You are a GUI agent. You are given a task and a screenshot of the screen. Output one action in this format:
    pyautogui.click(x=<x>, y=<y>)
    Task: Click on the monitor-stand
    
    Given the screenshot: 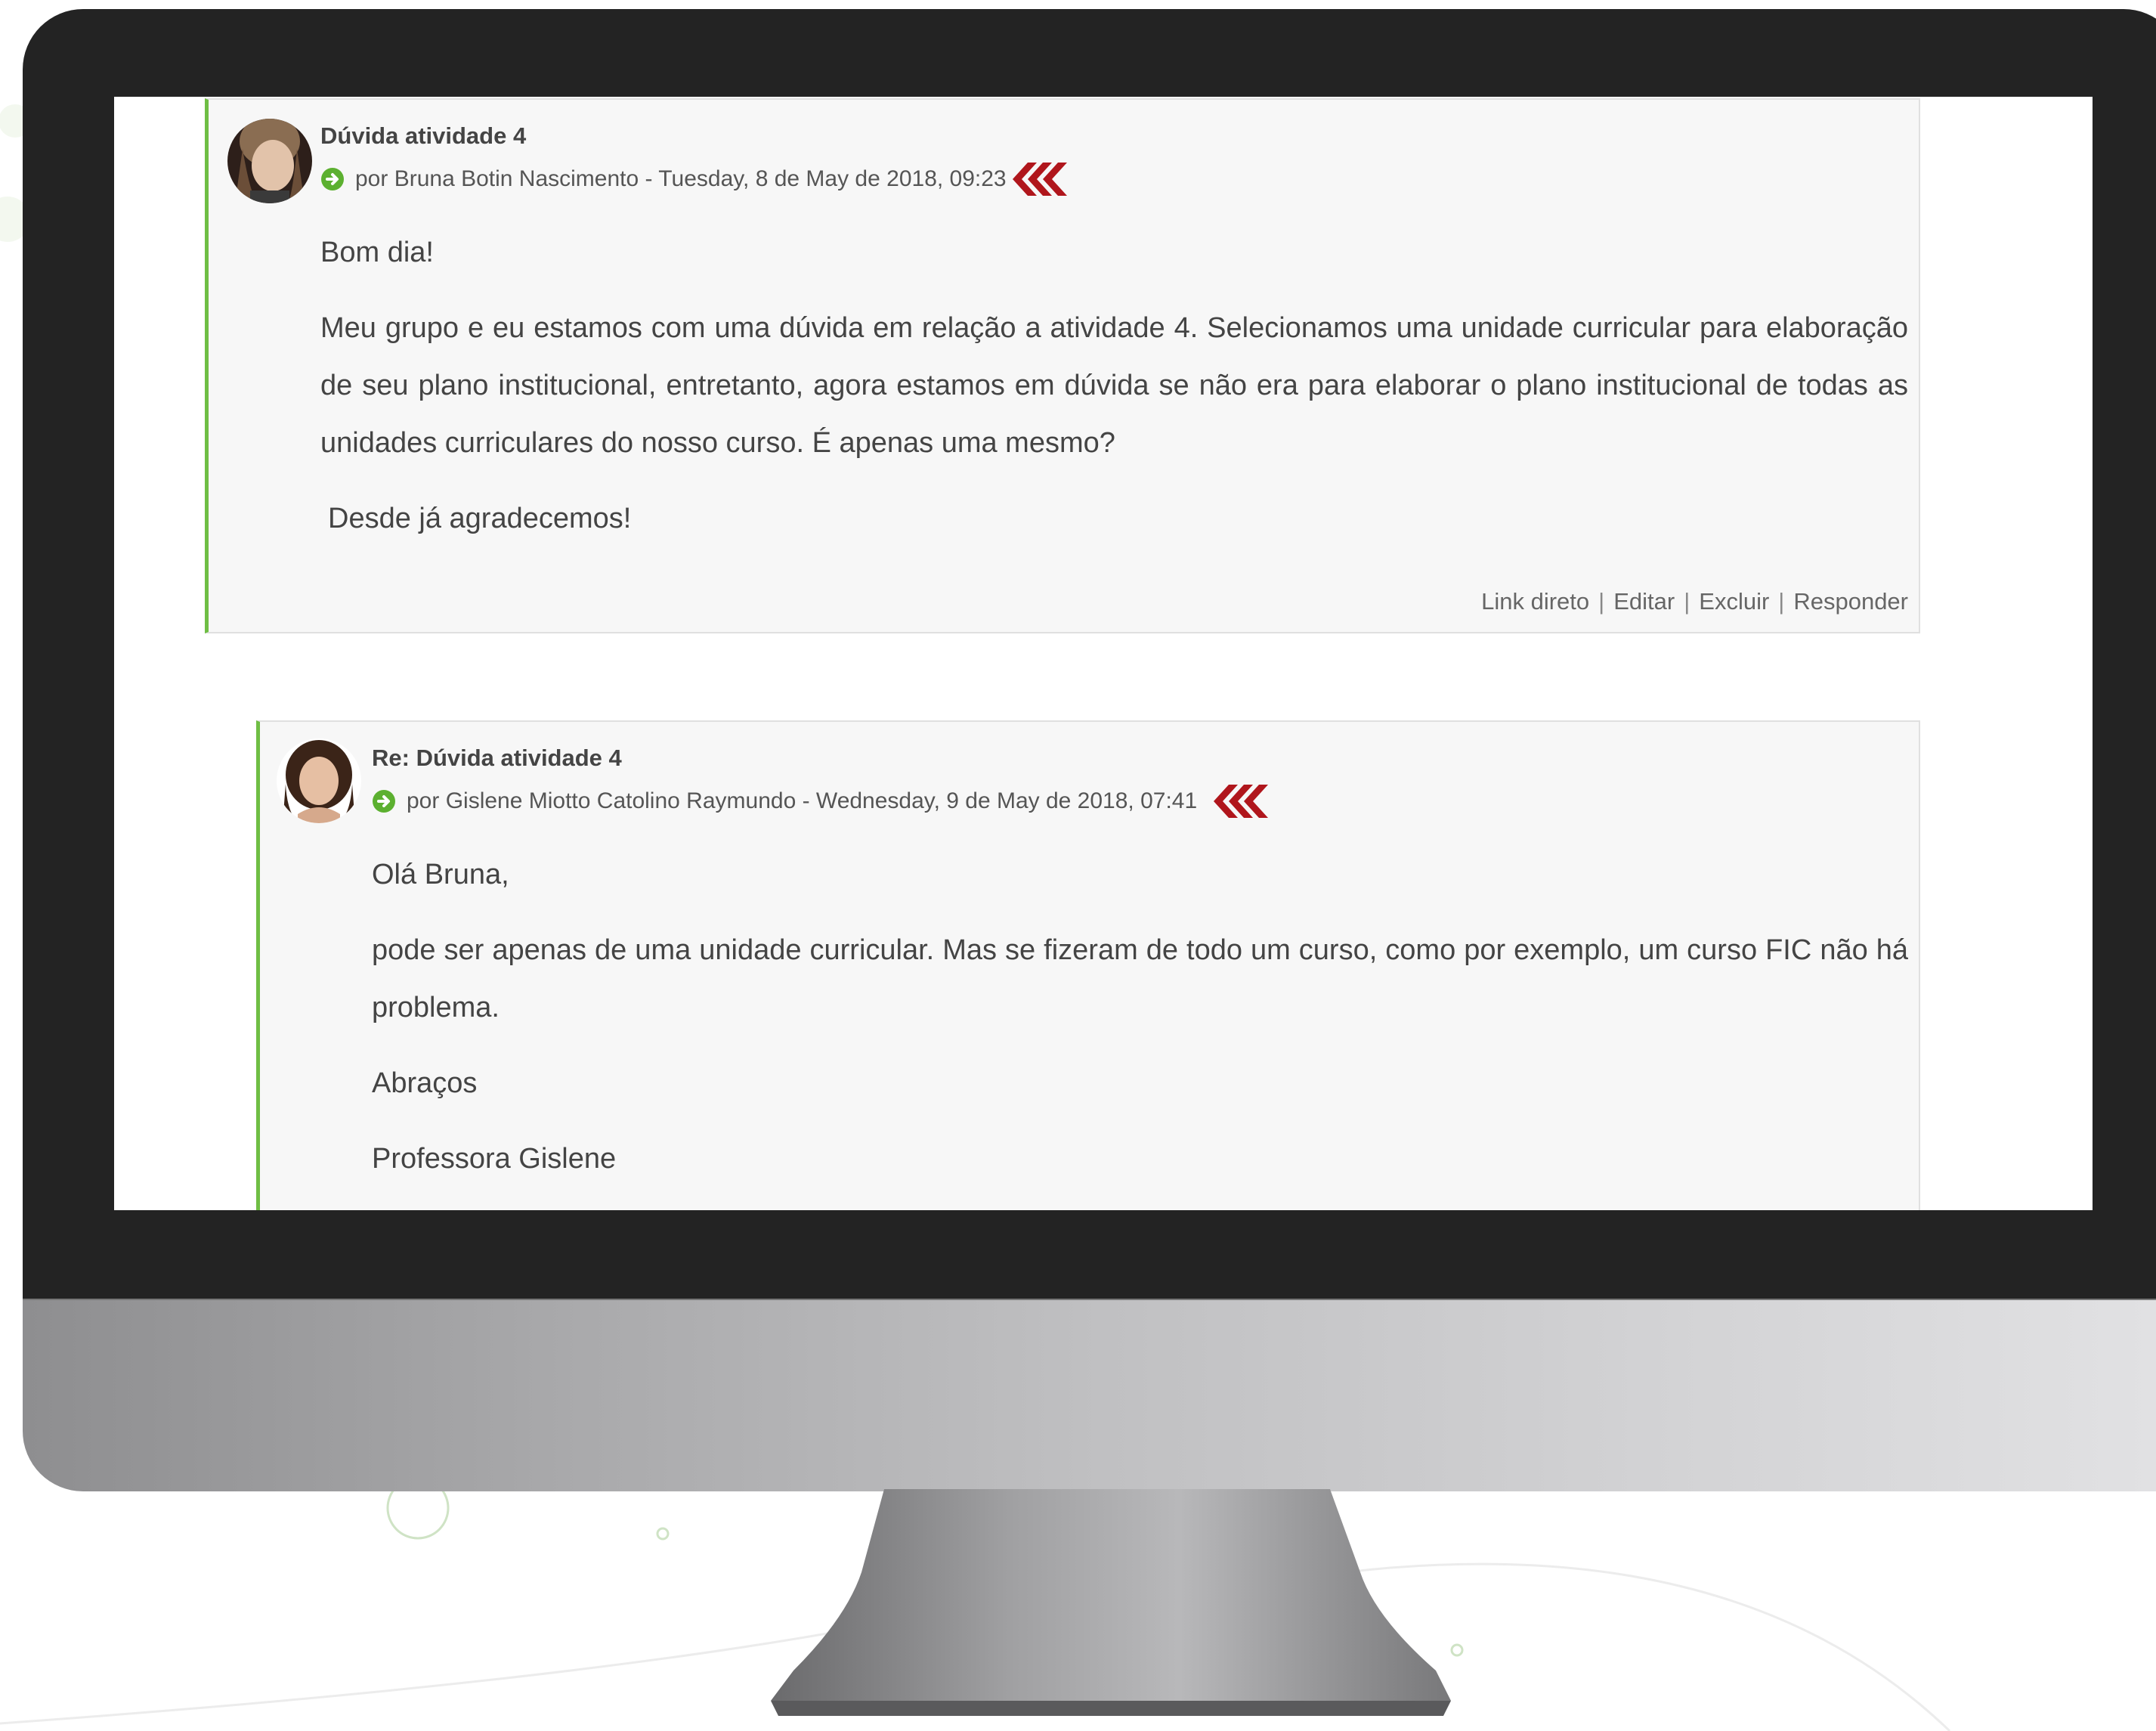 What is the action you would take?
    pyautogui.click(x=1111, y=1602)
    